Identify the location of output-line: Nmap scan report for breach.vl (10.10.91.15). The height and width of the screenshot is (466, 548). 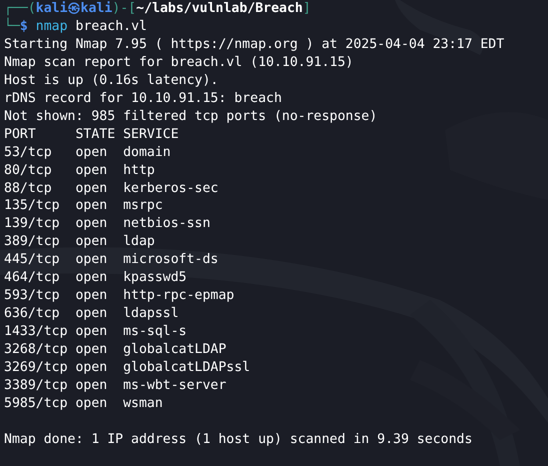
(179, 63).